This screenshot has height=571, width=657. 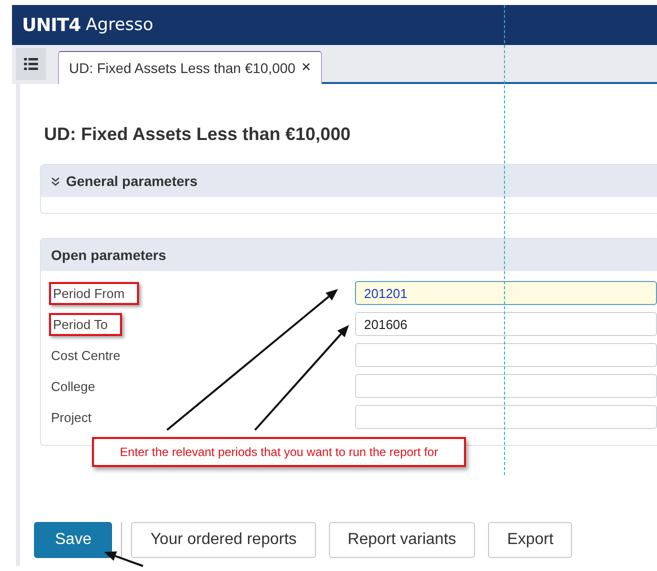 What do you see at coordinates (132, 181) in the screenshot?
I see `section-title: General parameters` at bounding box center [132, 181].